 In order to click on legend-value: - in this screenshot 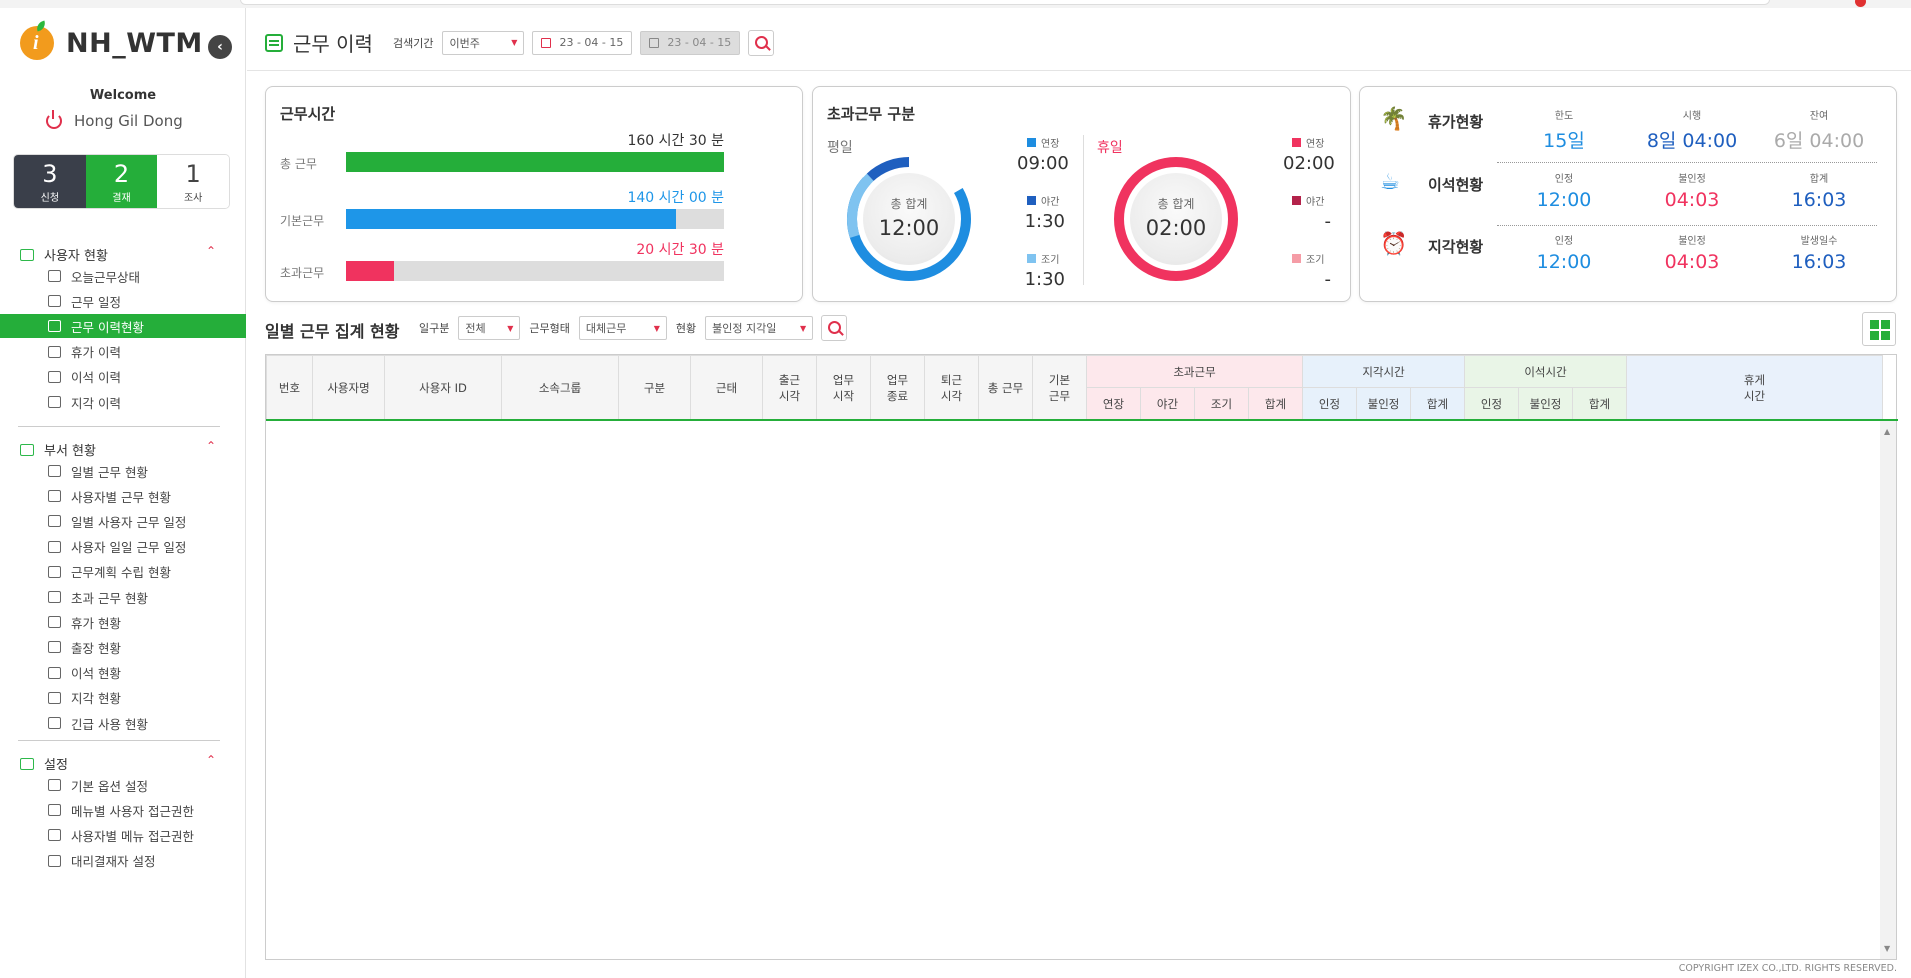, I will do `click(1328, 221)`.